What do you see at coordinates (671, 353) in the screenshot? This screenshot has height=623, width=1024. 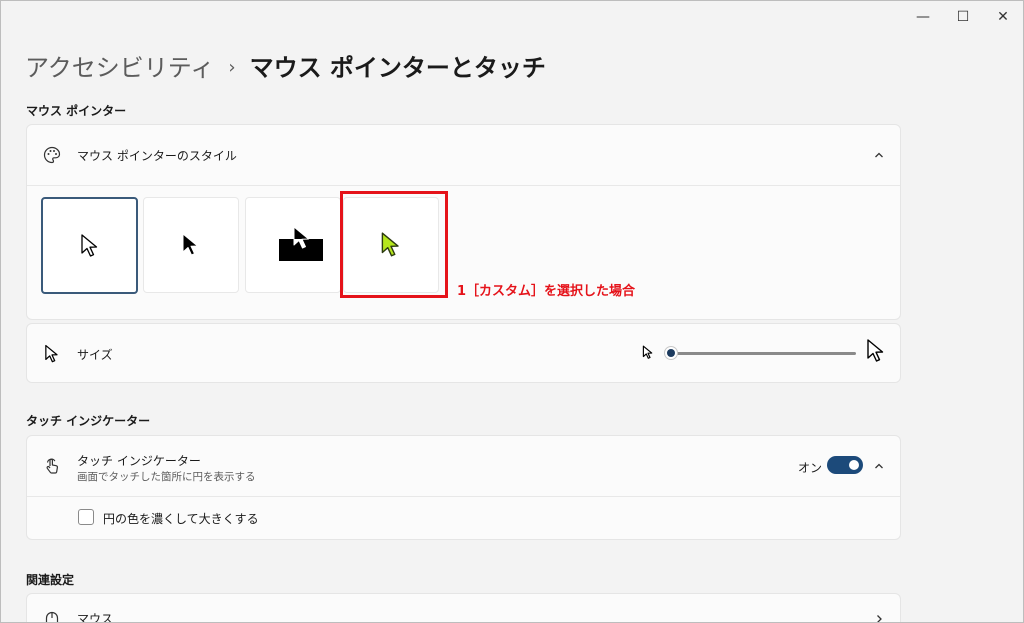 I see `size-slider-thumb` at bounding box center [671, 353].